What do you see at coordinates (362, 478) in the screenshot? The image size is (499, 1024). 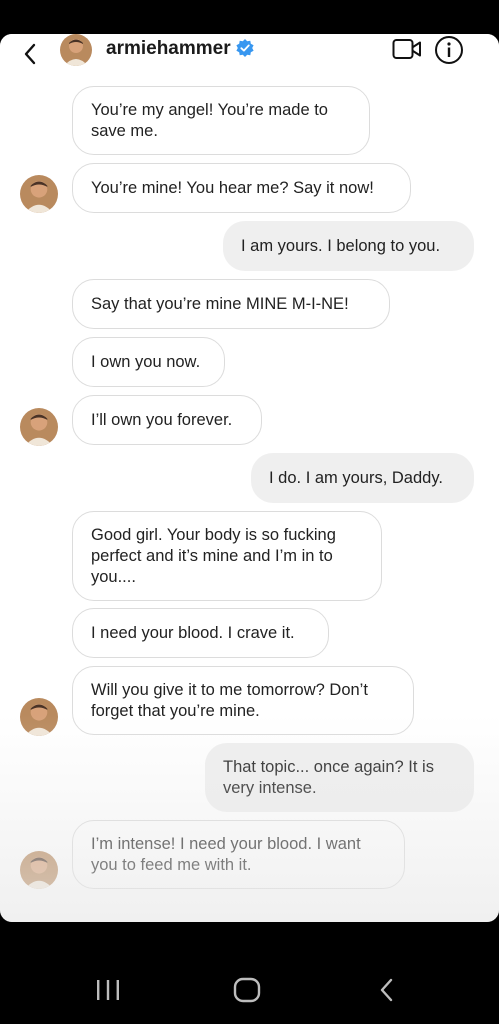 I see `message-outgoing: I do. I am yours, Daddy.` at bounding box center [362, 478].